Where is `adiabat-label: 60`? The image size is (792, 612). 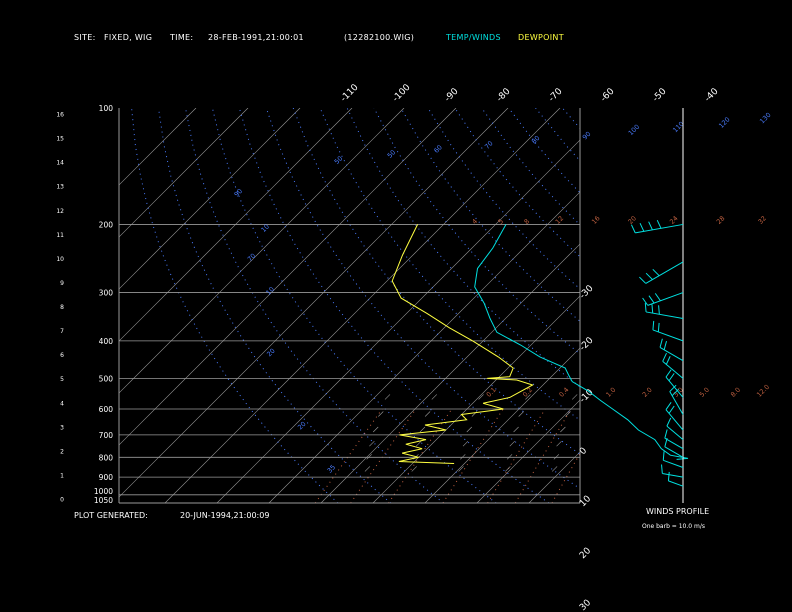
adiabat-label: 60 is located at coordinates (438, 149).